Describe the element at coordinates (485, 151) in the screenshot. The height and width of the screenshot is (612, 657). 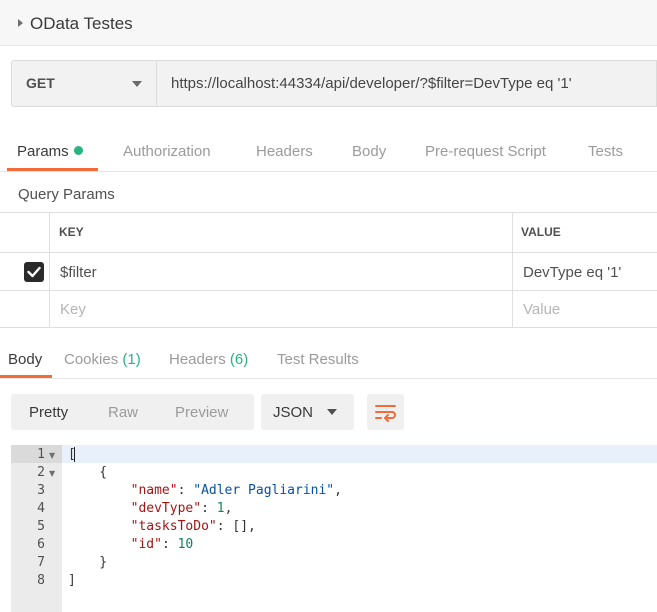
I see `tab-pre-request-script: Pre-request Script` at that location.